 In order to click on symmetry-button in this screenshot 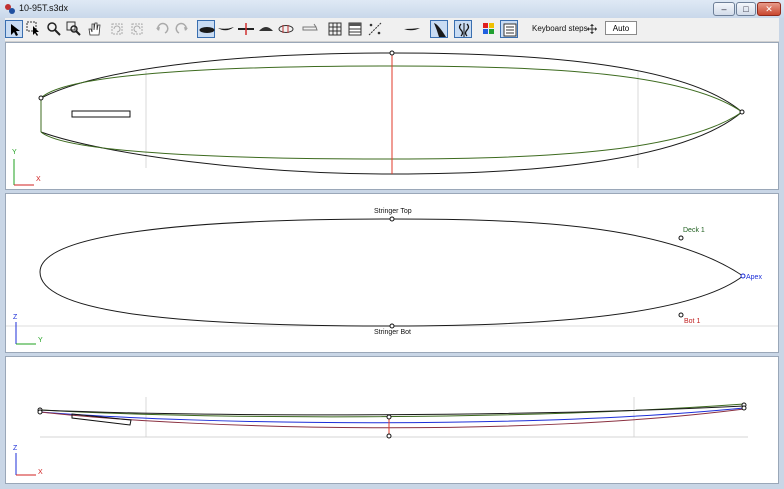, I will do `click(463, 29)`.